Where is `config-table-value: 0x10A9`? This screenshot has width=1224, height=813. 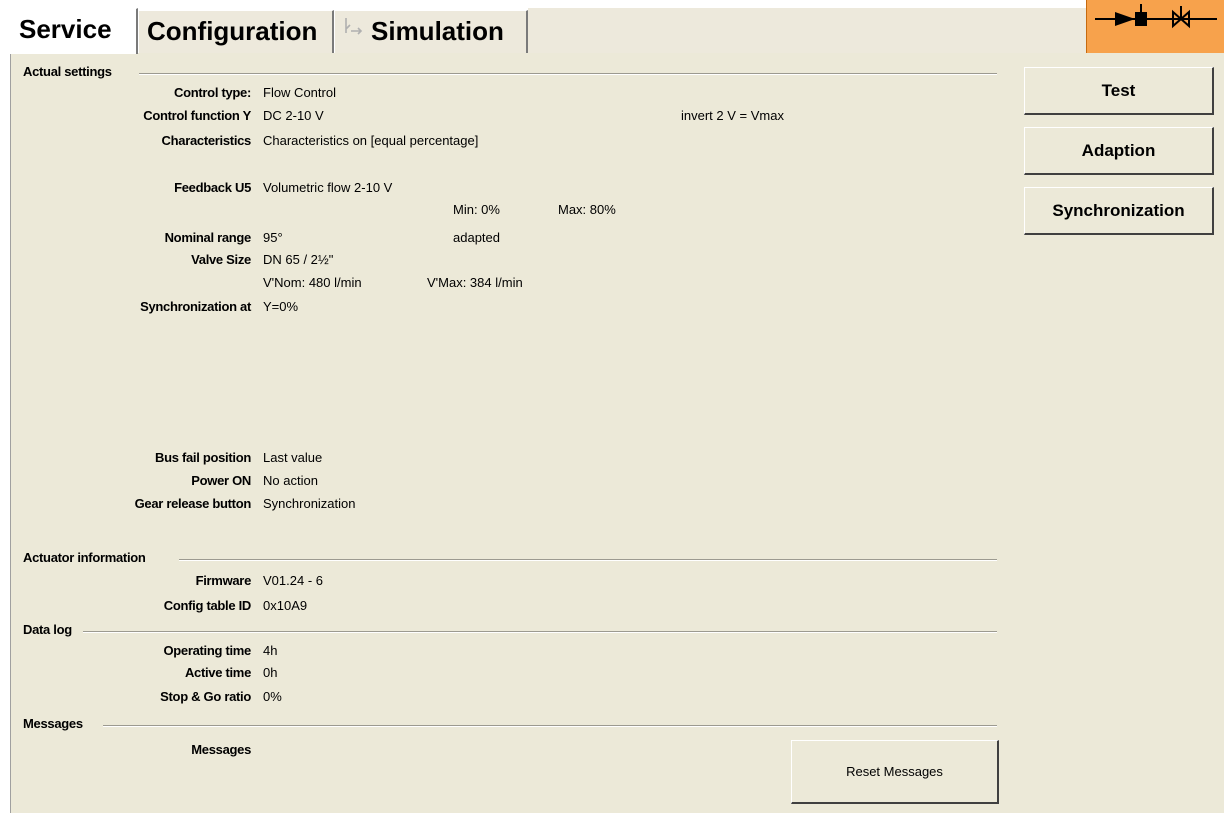 config-table-value: 0x10A9 is located at coordinates (285, 605).